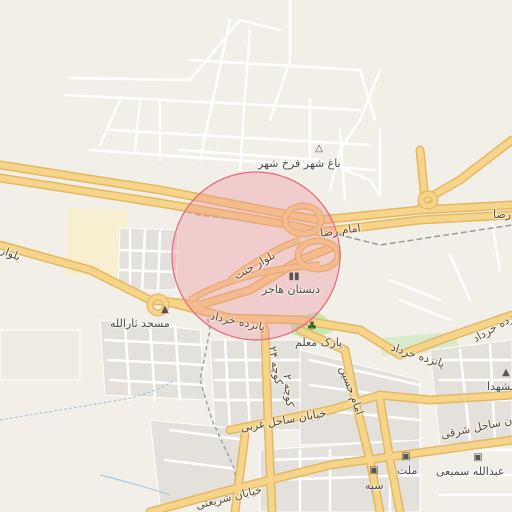 The height and width of the screenshot is (512, 512). What do you see at coordinates (319, 342) in the screenshot?
I see `label-park-moalem: پارک معلم` at bounding box center [319, 342].